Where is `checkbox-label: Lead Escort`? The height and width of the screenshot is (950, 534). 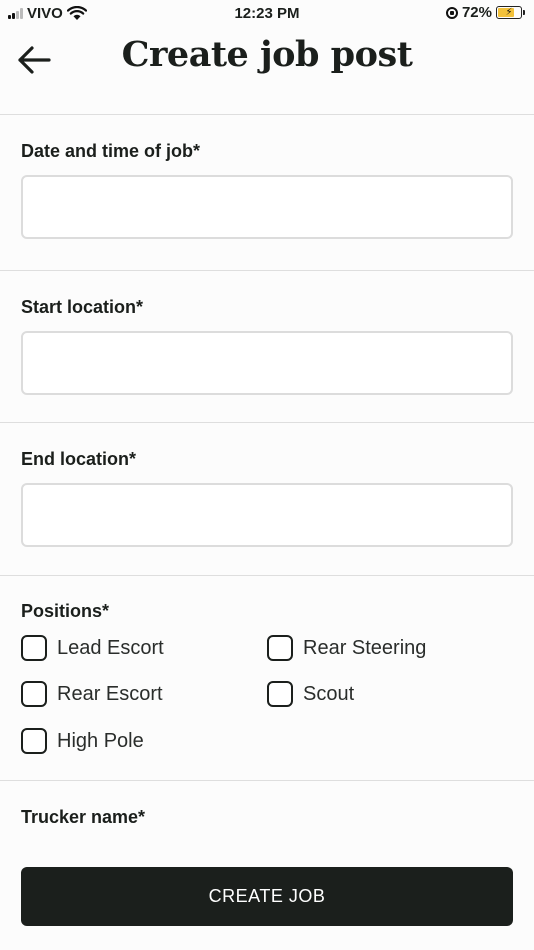 checkbox-label: Lead Escort is located at coordinates (110, 647).